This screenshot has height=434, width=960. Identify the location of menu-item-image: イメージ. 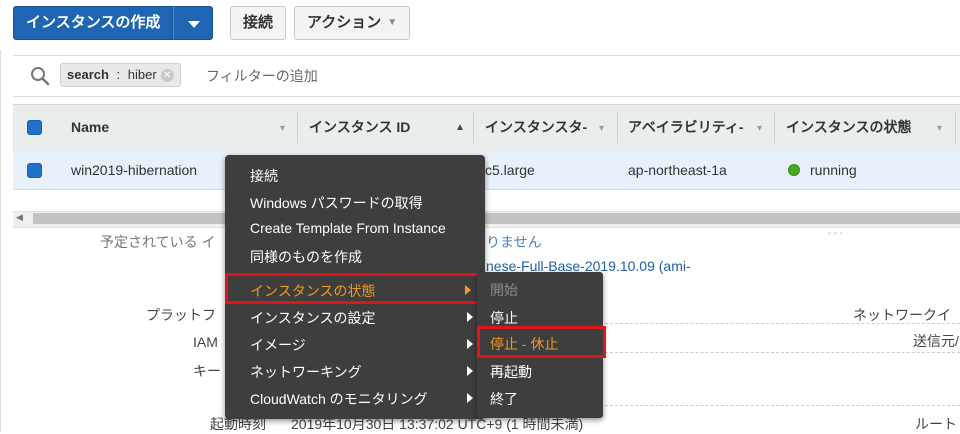
(278, 345).